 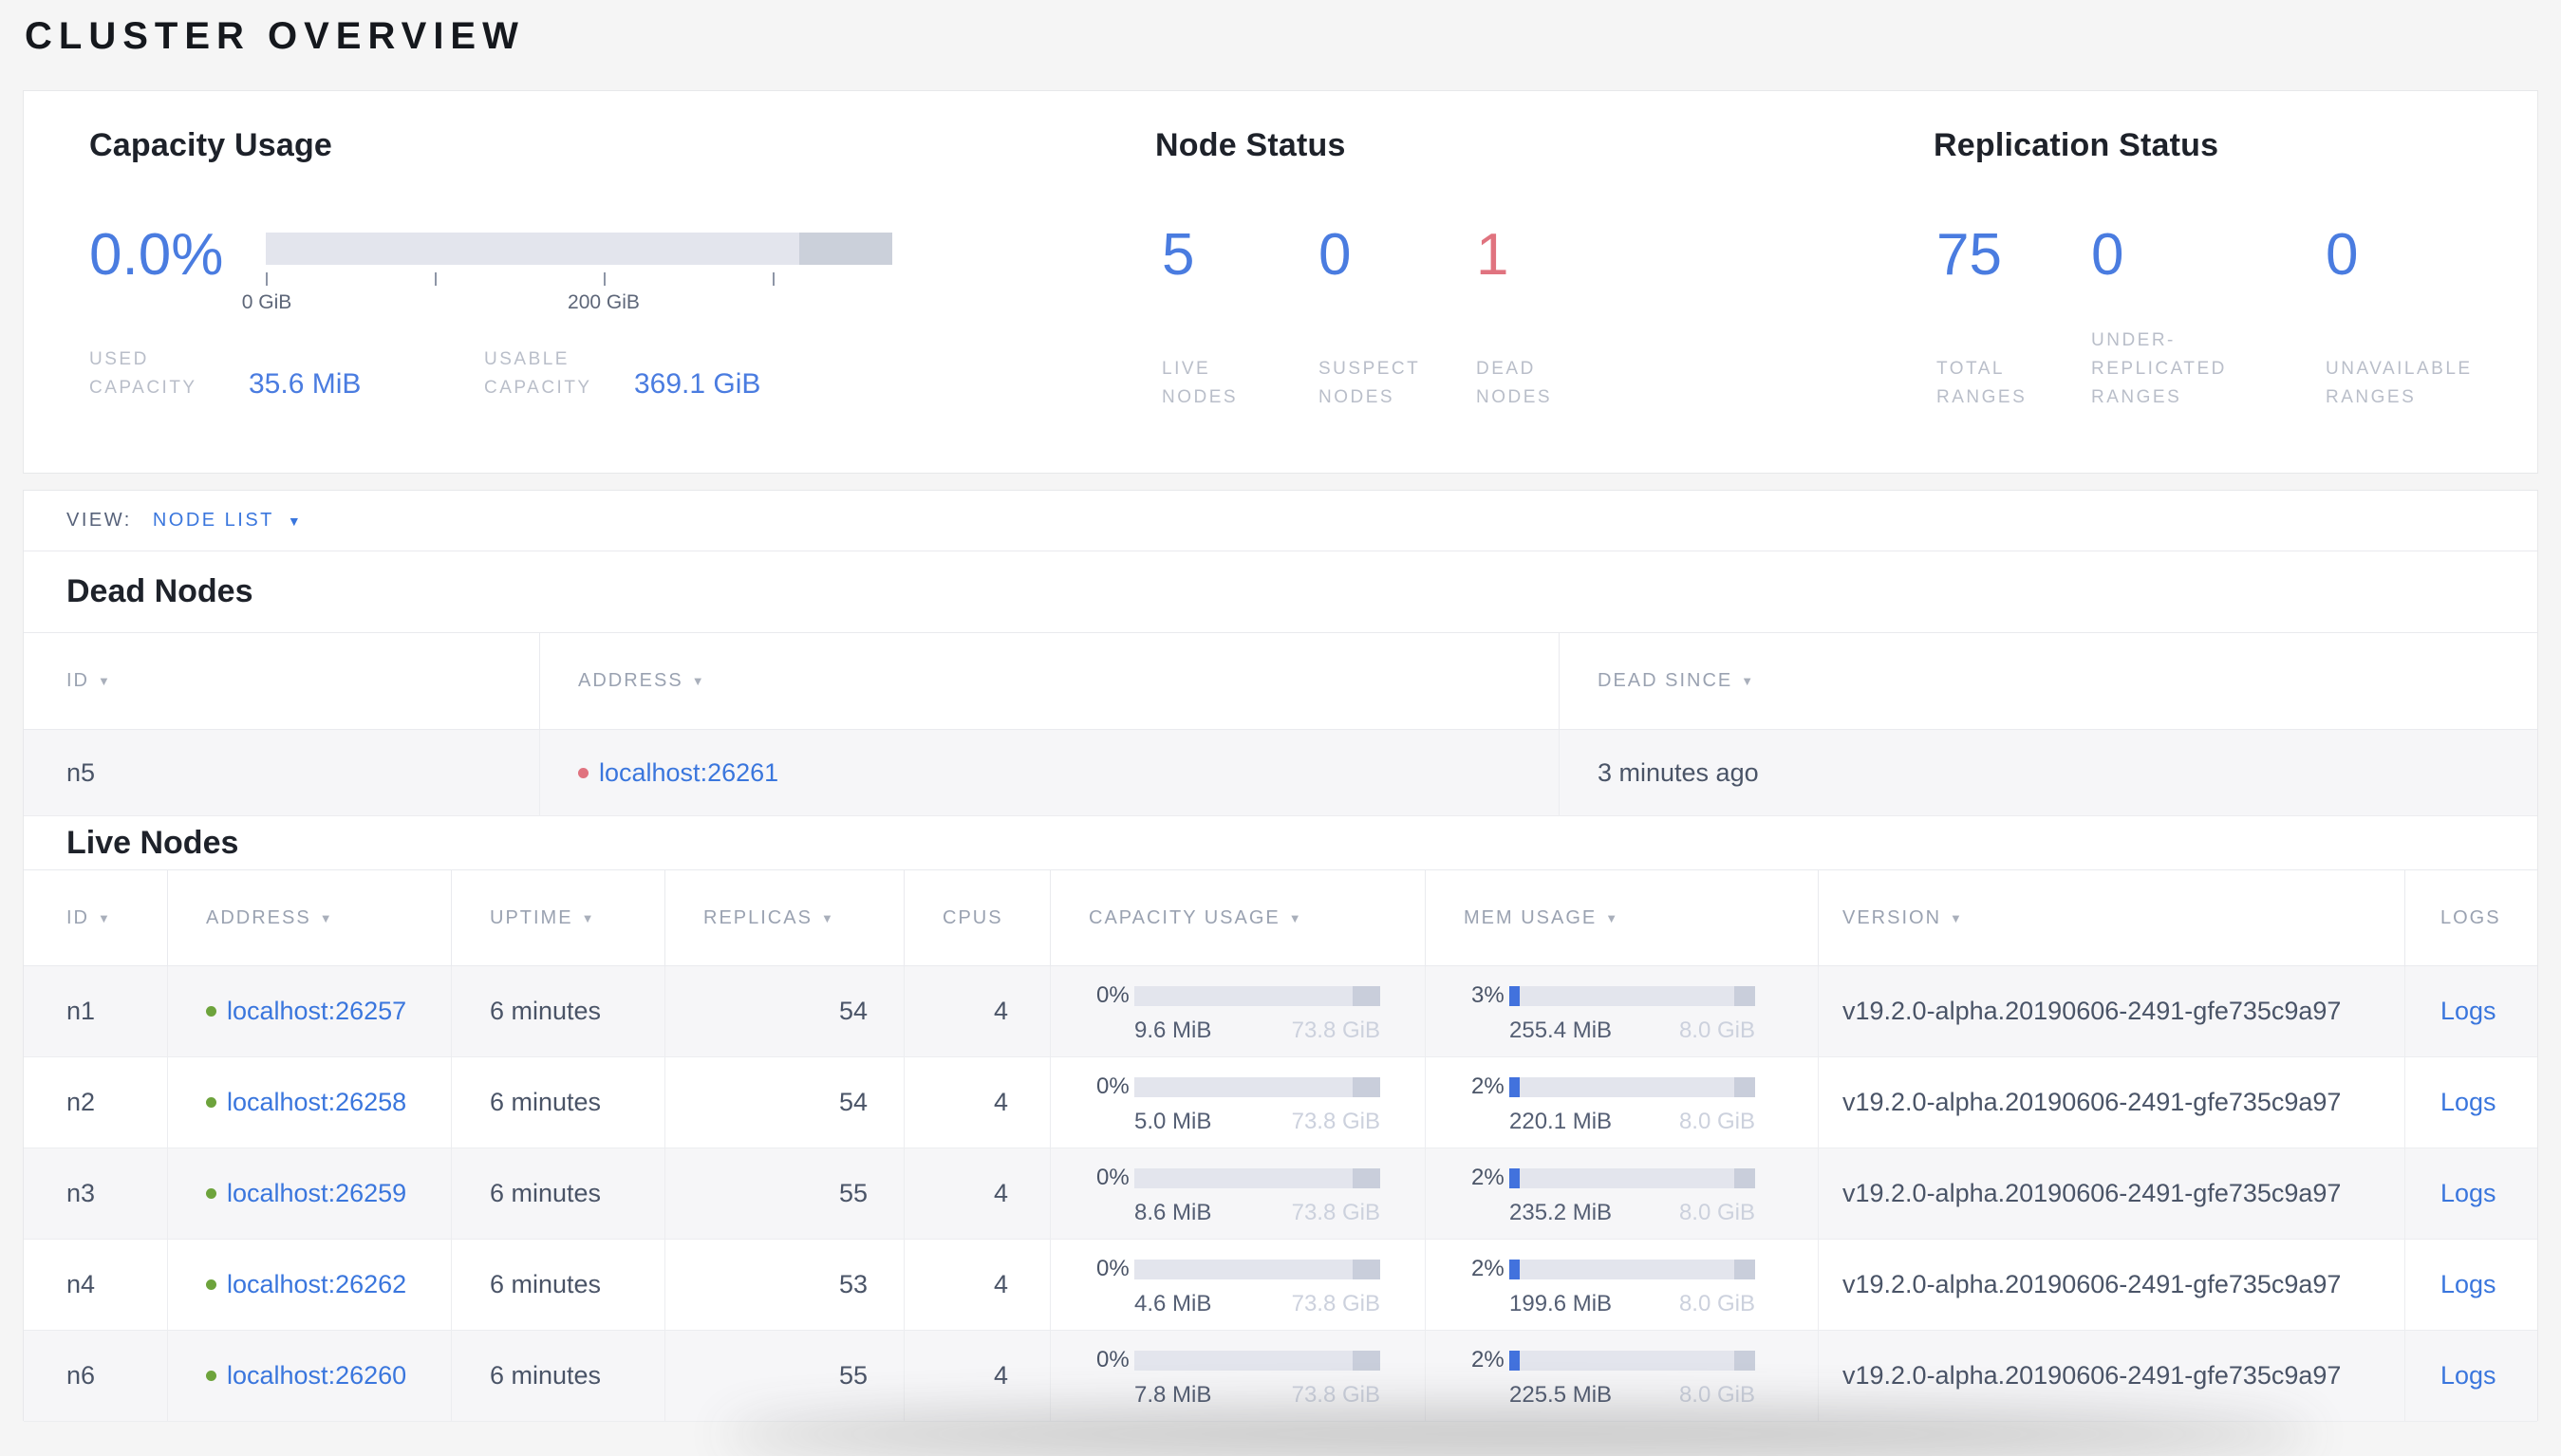 What do you see at coordinates (305, 384) in the screenshot?
I see `used-capacity-value: 35.6 MiB` at bounding box center [305, 384].